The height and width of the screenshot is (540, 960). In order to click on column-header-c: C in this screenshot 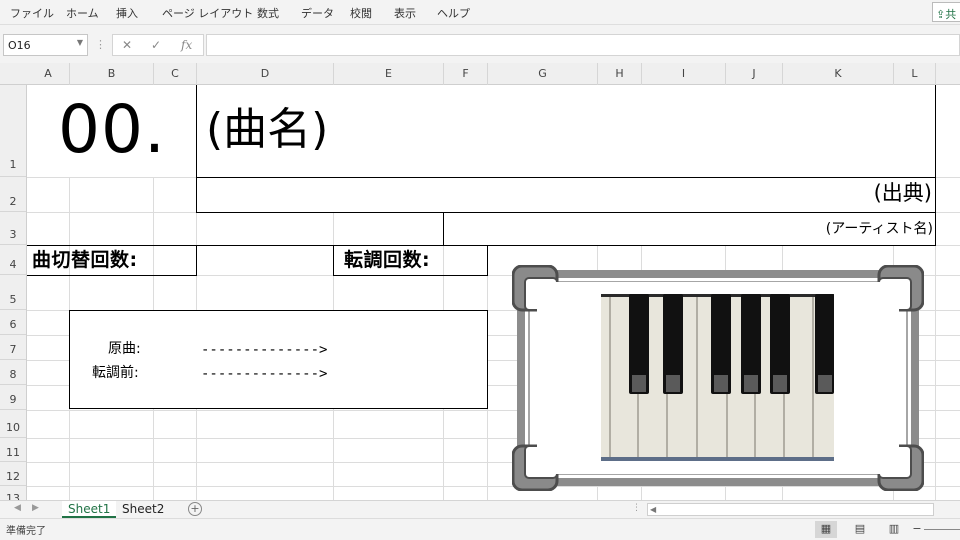, I will do `click(175, 74)`.